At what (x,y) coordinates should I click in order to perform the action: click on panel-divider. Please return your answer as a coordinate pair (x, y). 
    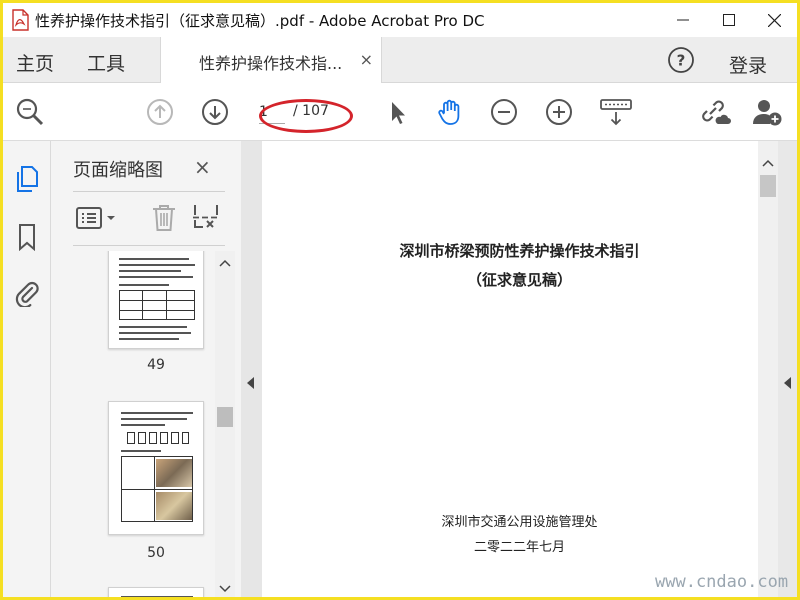
    Looking at the image, I should click on (149, 191).